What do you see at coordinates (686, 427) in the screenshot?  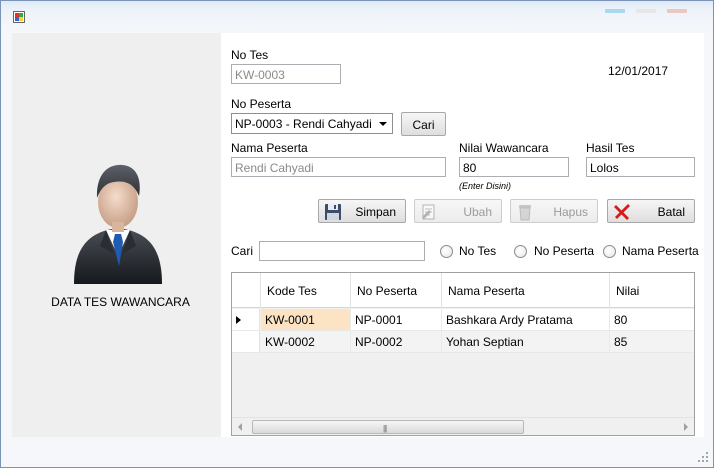 I see `scroll-right-icon` at bounding box center [686, 427].